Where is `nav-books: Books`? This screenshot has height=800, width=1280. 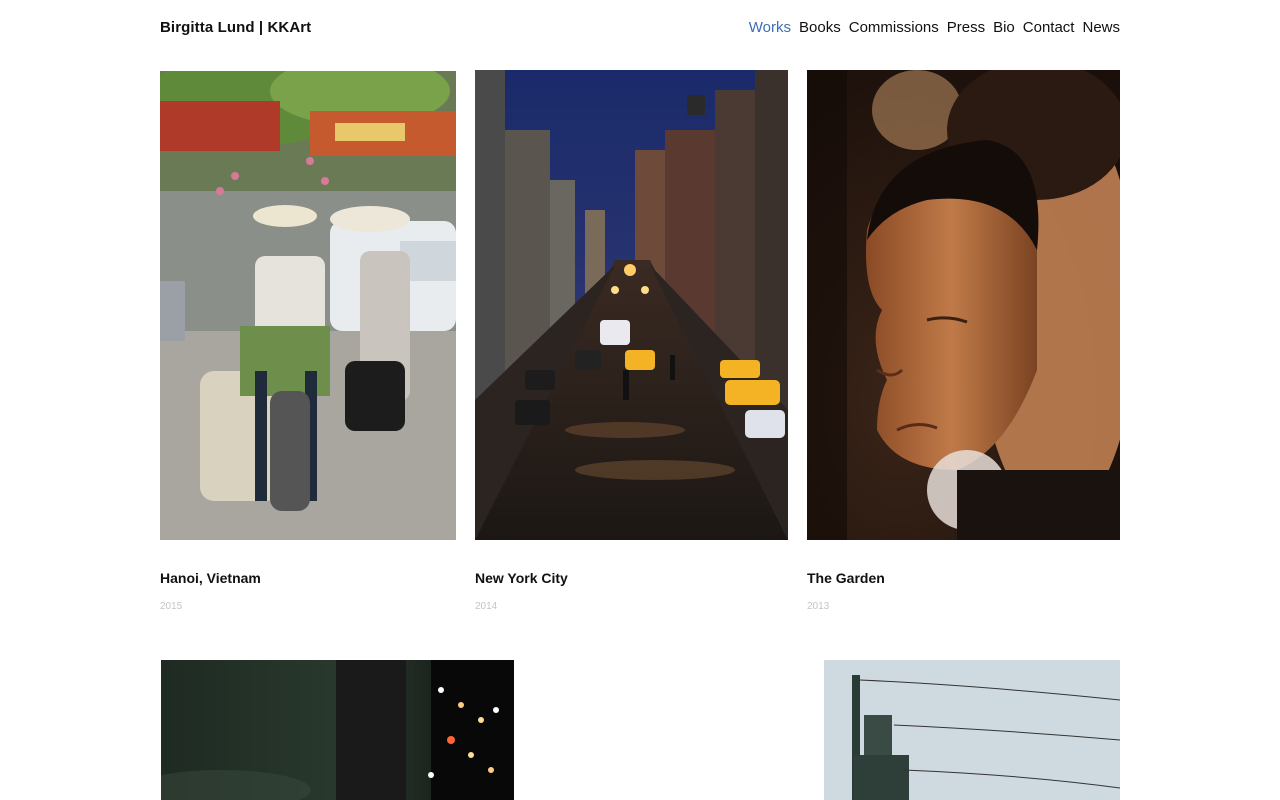
nav-books: Books is located at coordinates (820, 27).